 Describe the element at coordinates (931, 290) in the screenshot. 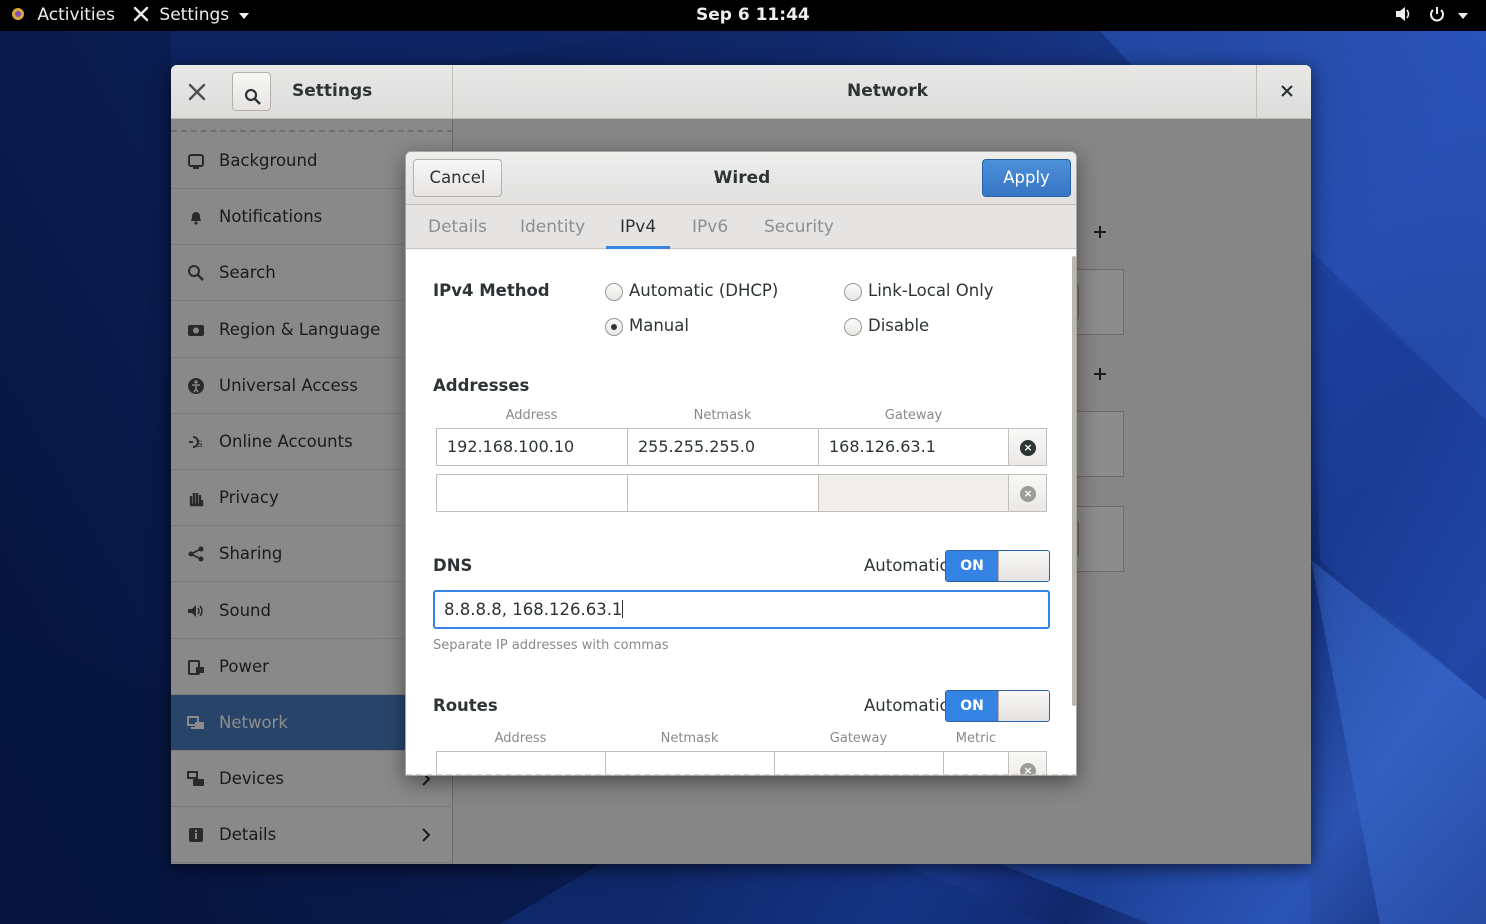

I see `radio-link-local-label: Link-Local Only` at that location.